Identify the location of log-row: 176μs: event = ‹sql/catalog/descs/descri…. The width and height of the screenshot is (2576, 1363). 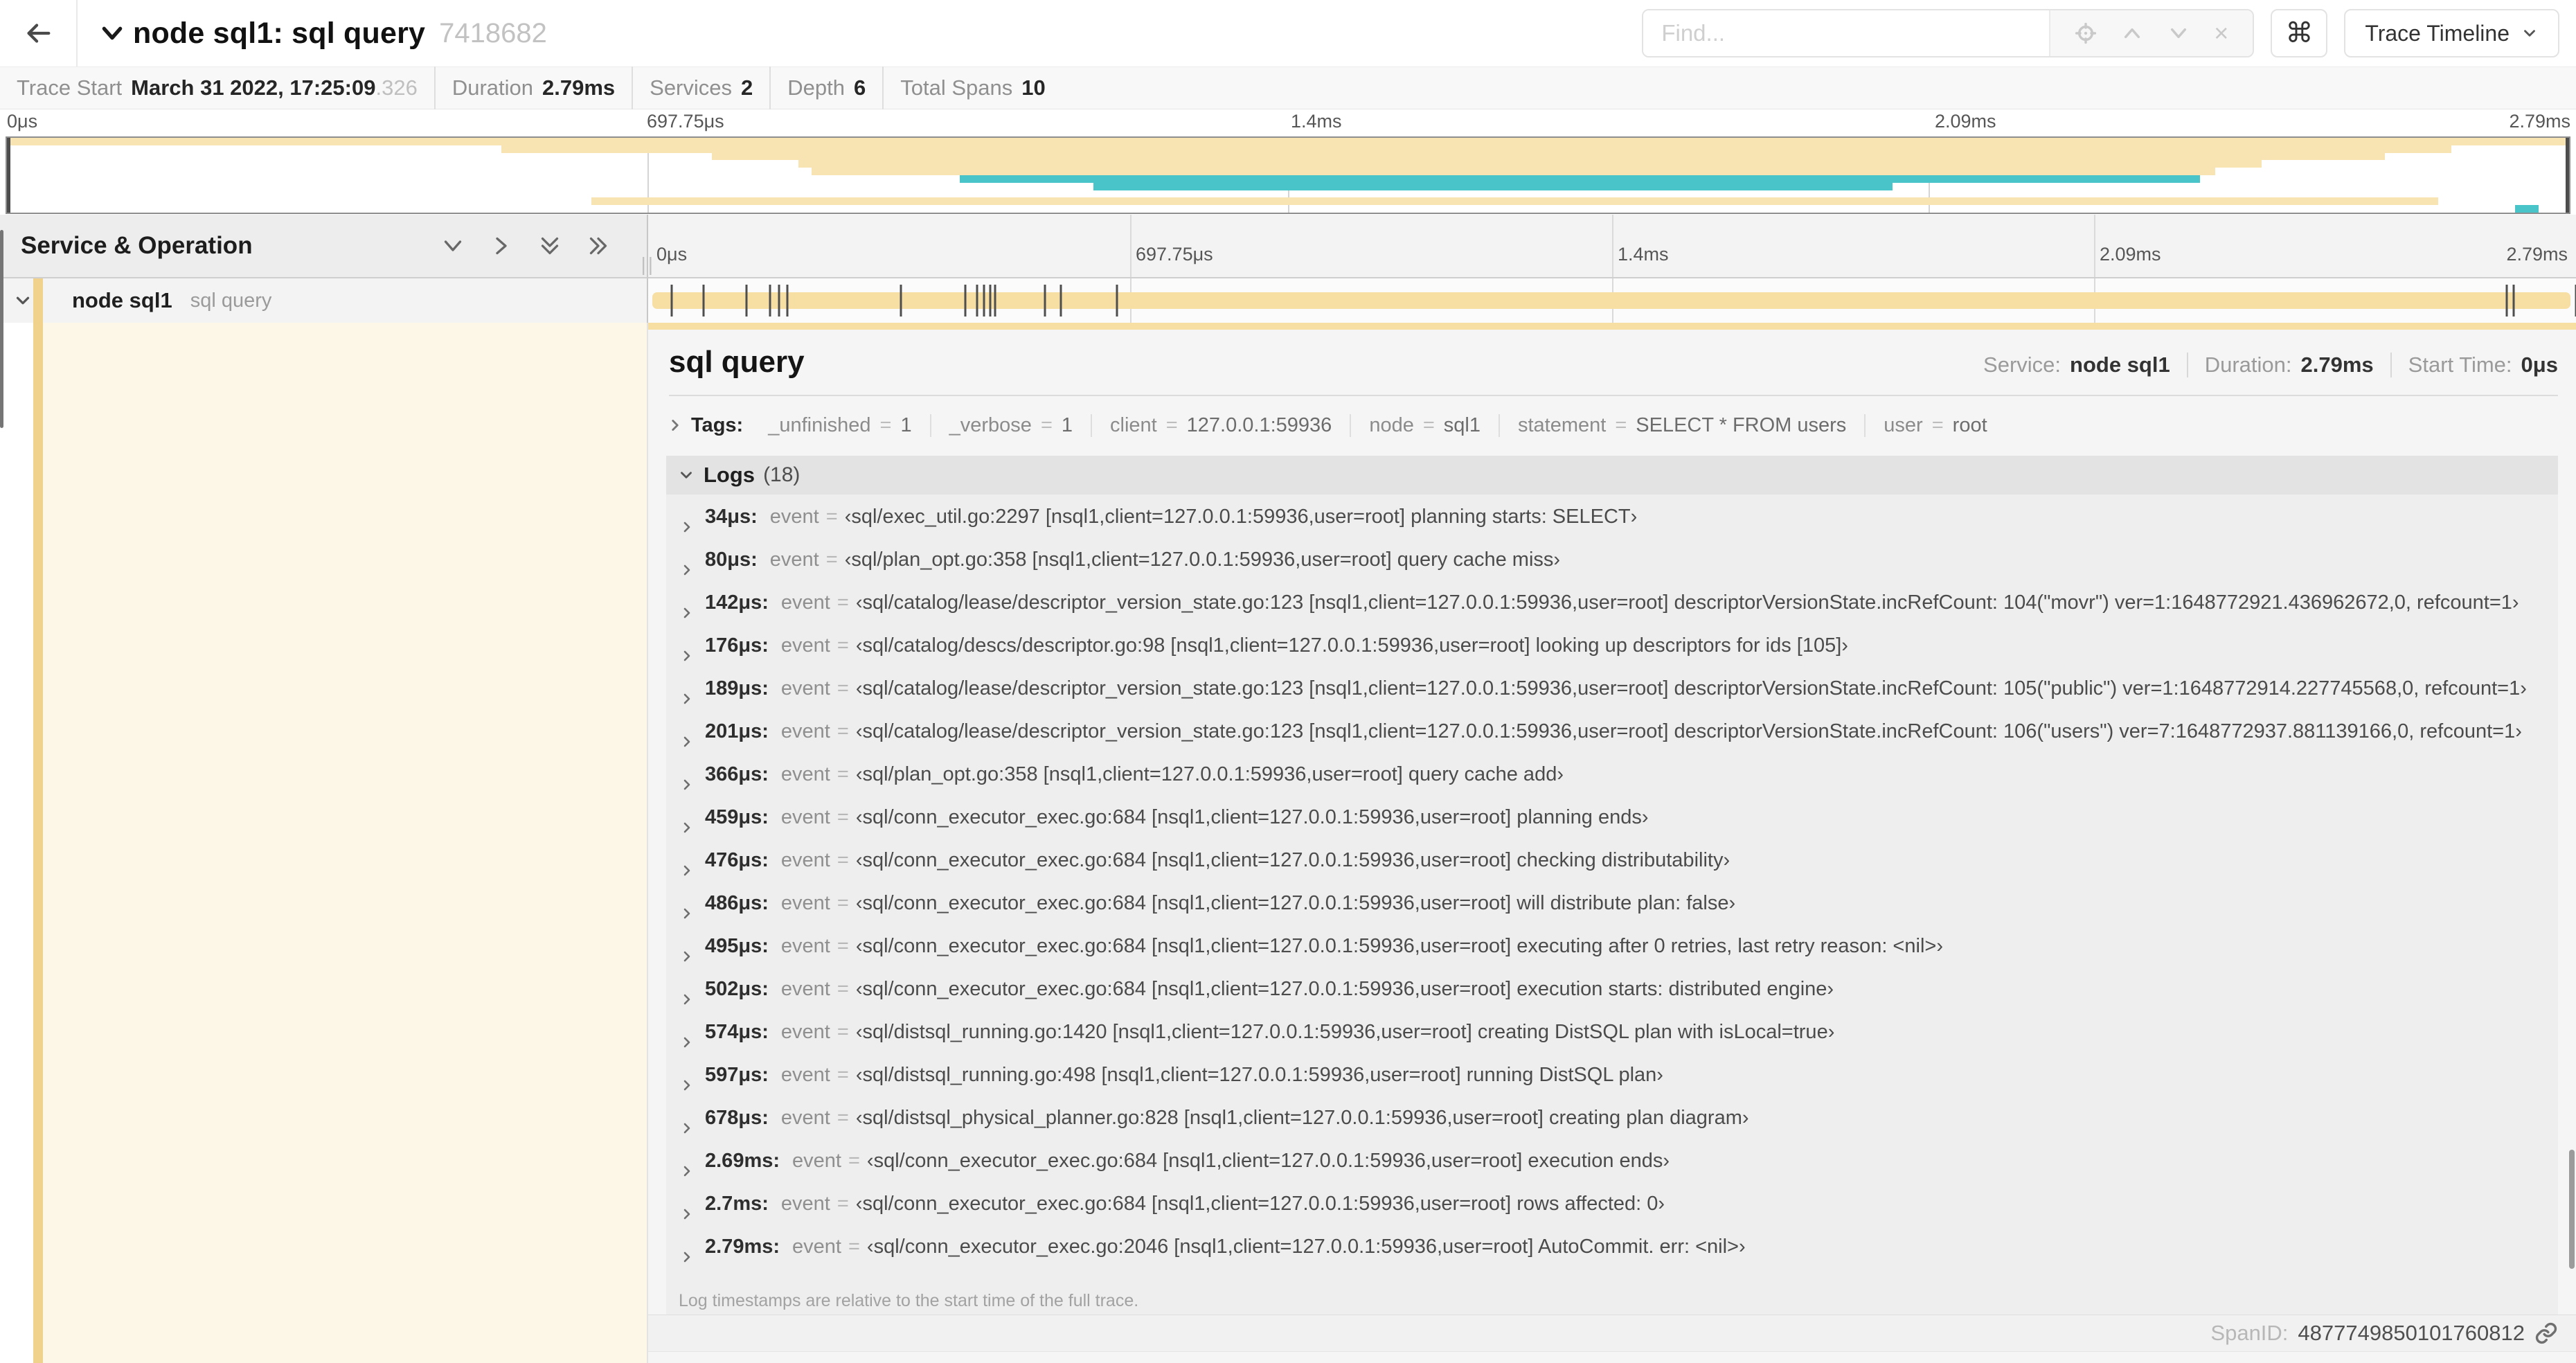
(1612, 655).